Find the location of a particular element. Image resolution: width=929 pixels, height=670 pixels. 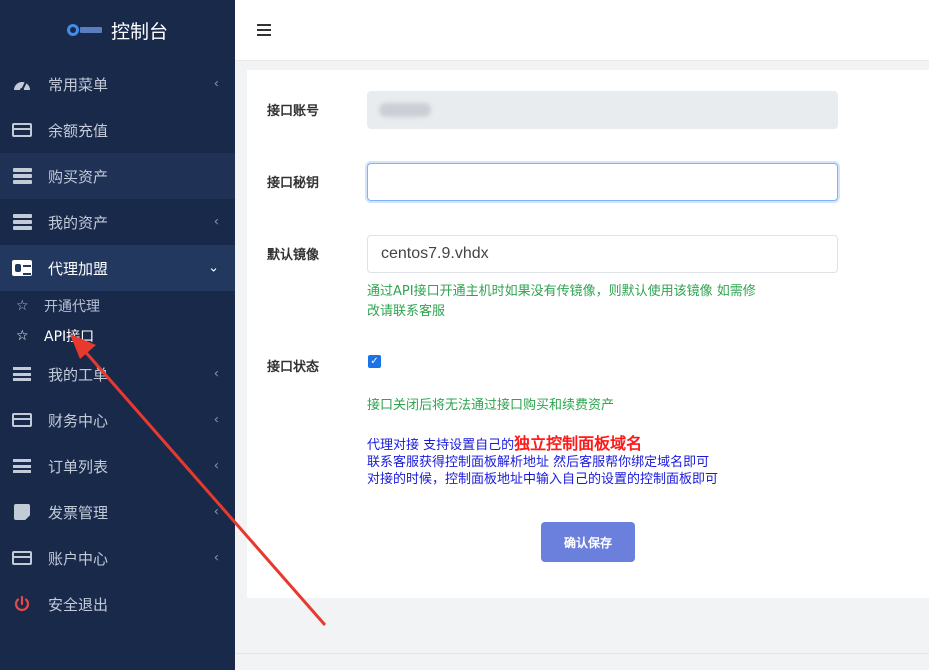

sidebar-item-orders: 订单列表 ‹ is located at coordinates (117, 466).